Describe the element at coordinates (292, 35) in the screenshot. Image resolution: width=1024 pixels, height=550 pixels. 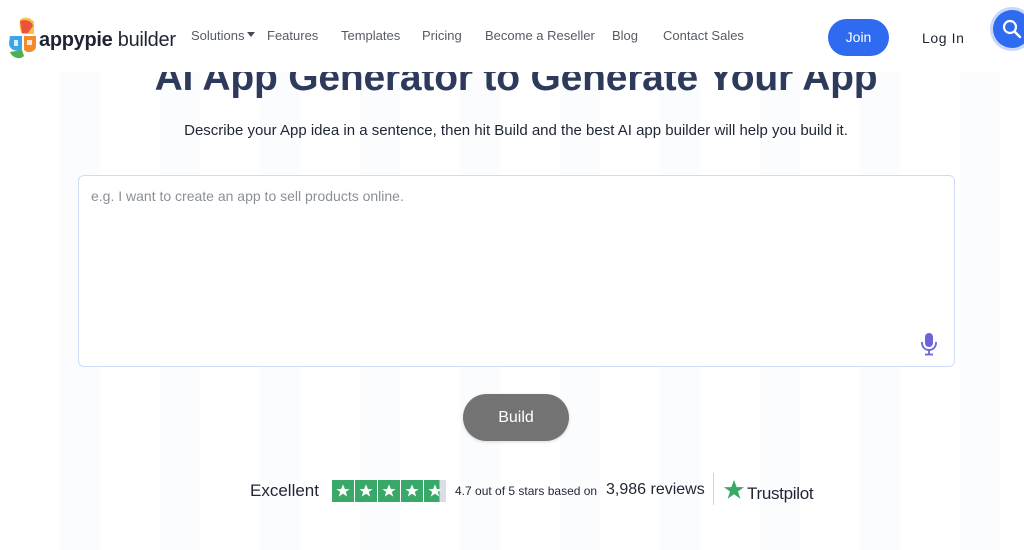
I see `nav-item-features: Features` at that location.